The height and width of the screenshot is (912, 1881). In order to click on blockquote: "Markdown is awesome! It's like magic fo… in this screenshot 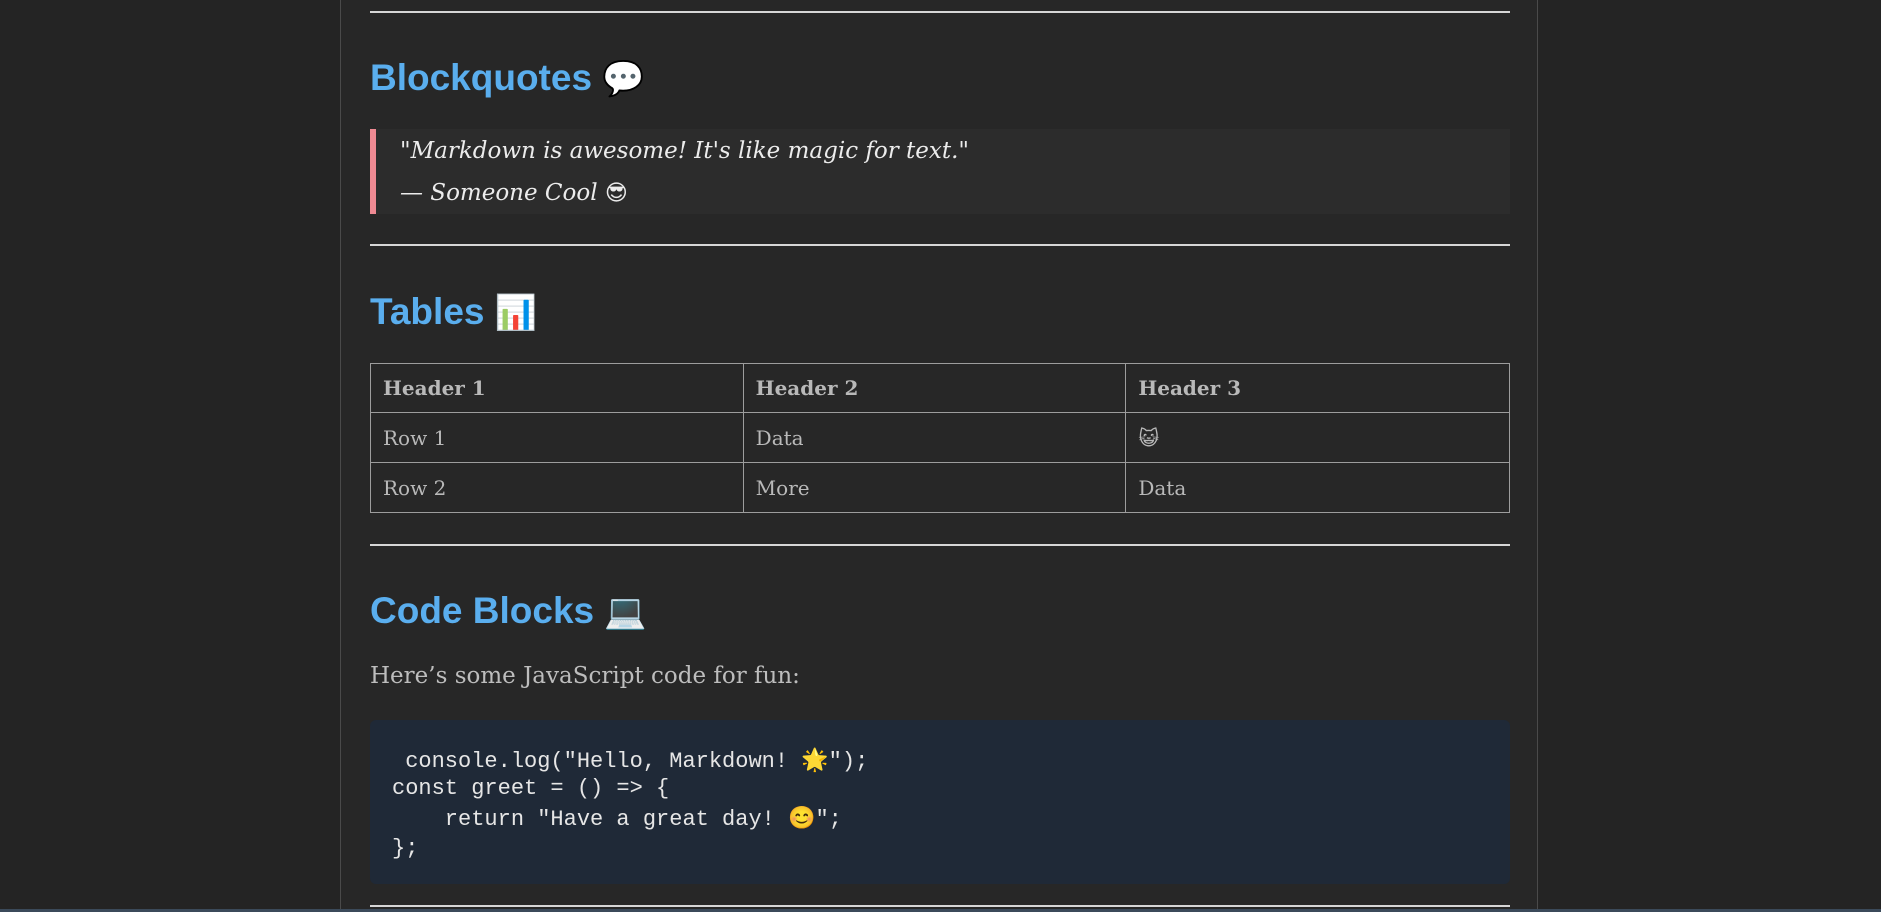, I will do `click(940, 171)`.